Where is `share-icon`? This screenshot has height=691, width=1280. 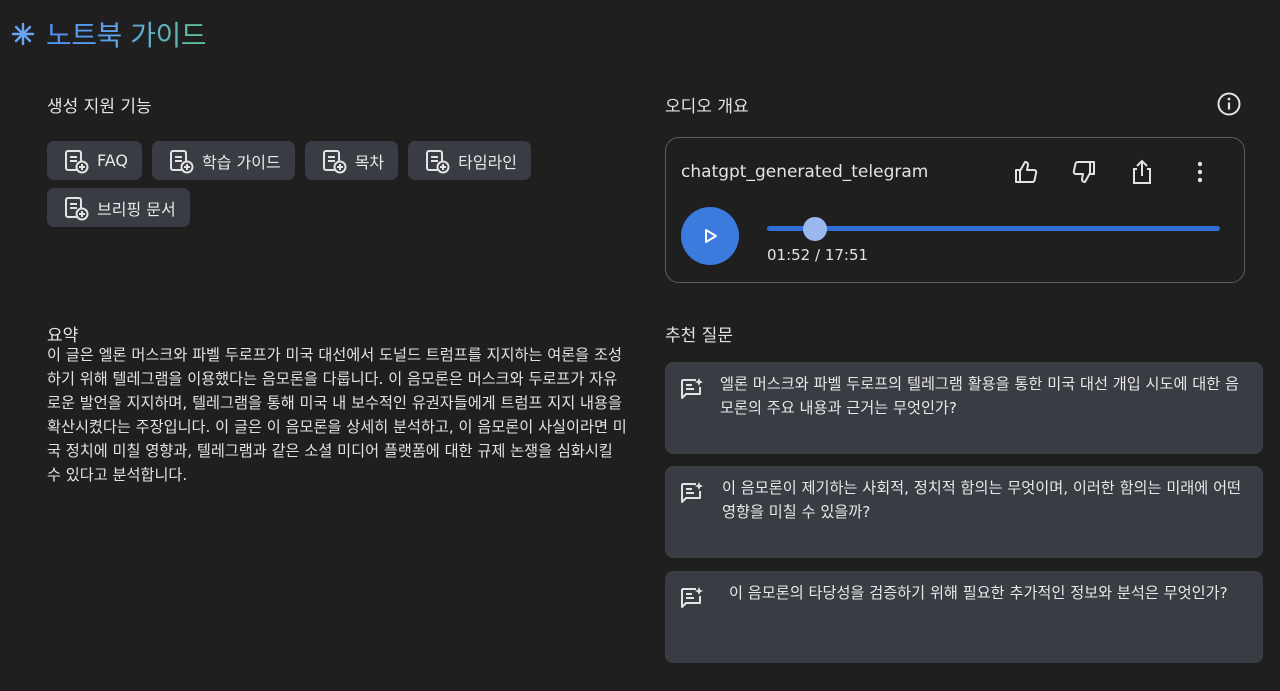 share-icon is located at coordinates (1142, 171).